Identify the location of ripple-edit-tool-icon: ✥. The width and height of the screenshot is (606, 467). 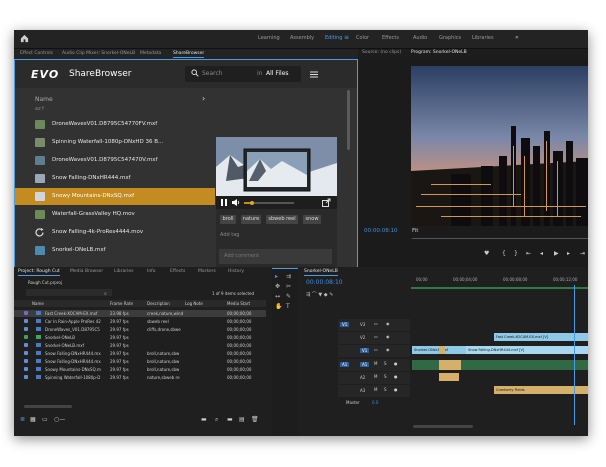
(277, 286).